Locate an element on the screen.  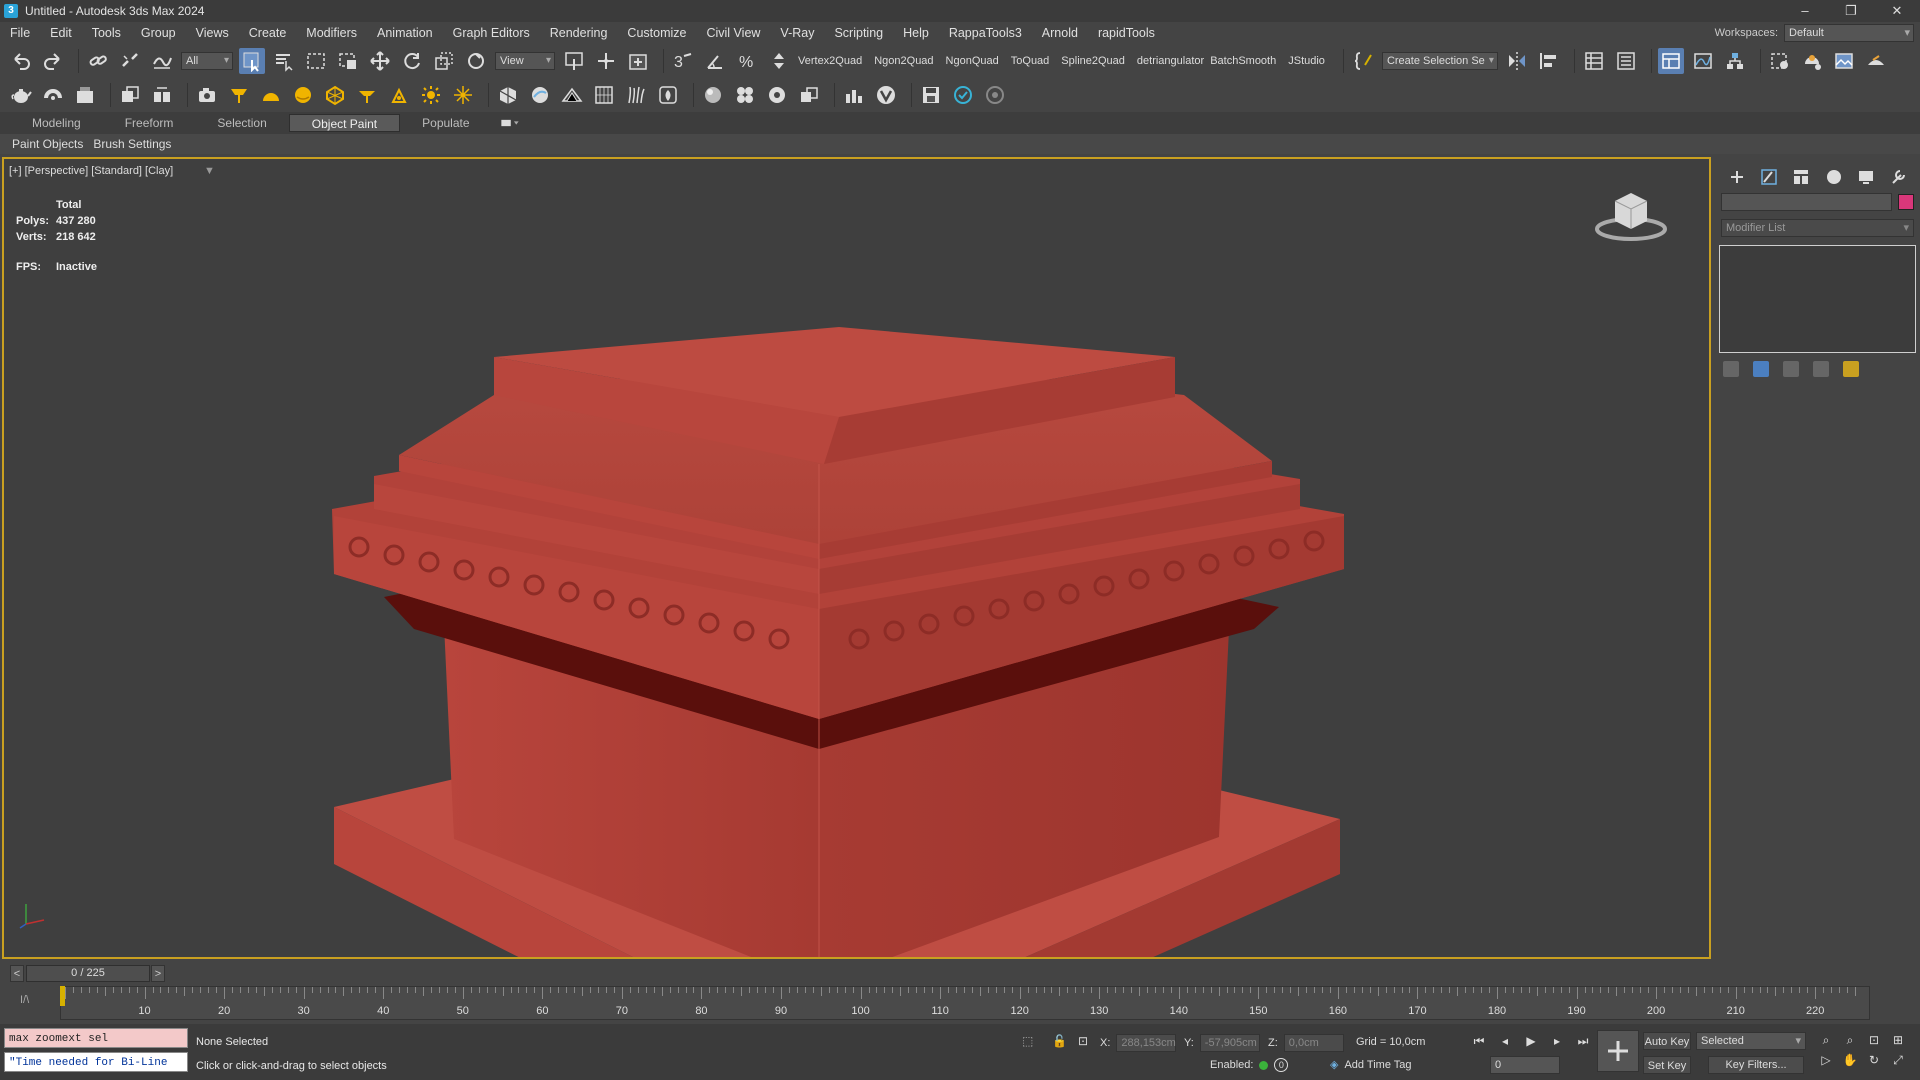
time-slider: < 0 / 225 > is located at coordinates (960, 973).